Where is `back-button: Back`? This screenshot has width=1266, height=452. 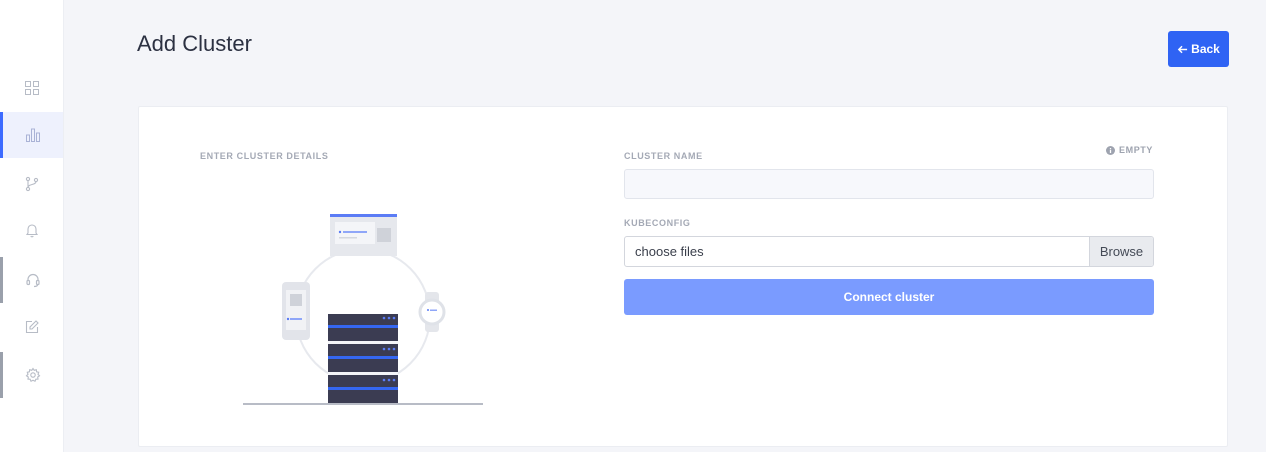 back-button: Back is located at coordinates (1198, 49).